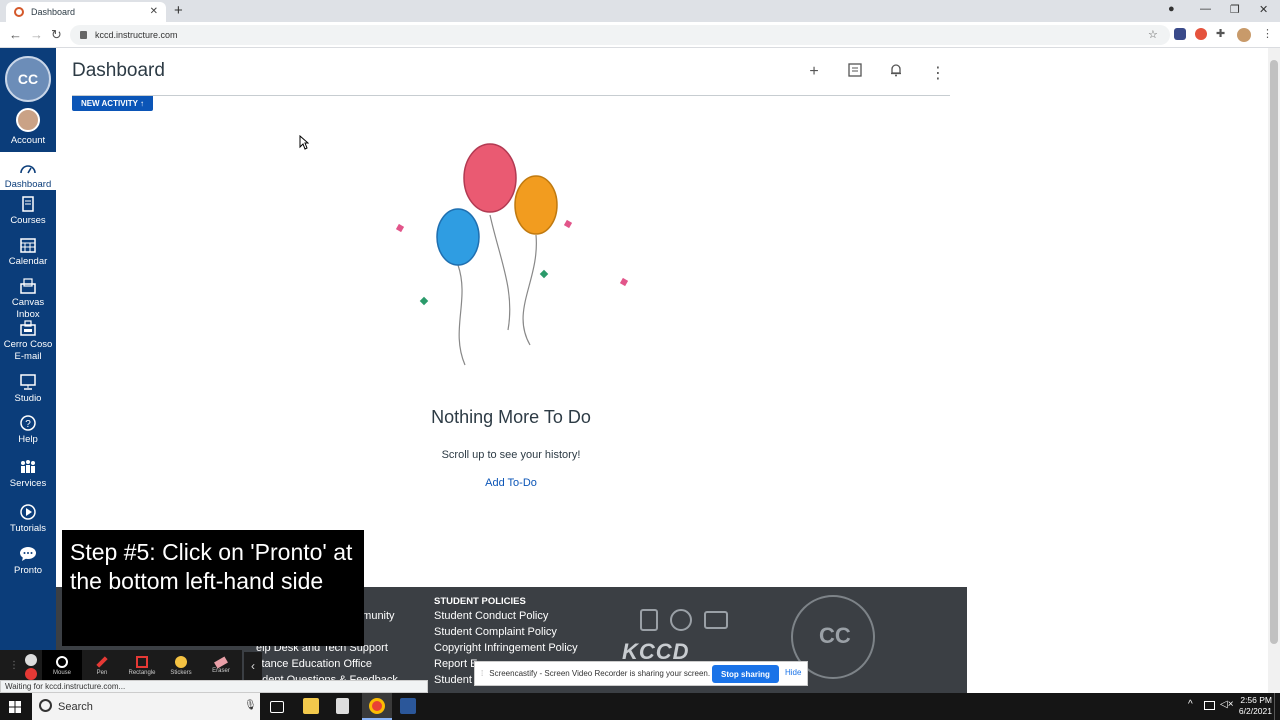 The height and width of the screenshot is (720, 1280). Describe the element at coordinates (511, 455) in the screenshot. I see `empty-state-subtitle: Scroll up to see your history!` at that location.